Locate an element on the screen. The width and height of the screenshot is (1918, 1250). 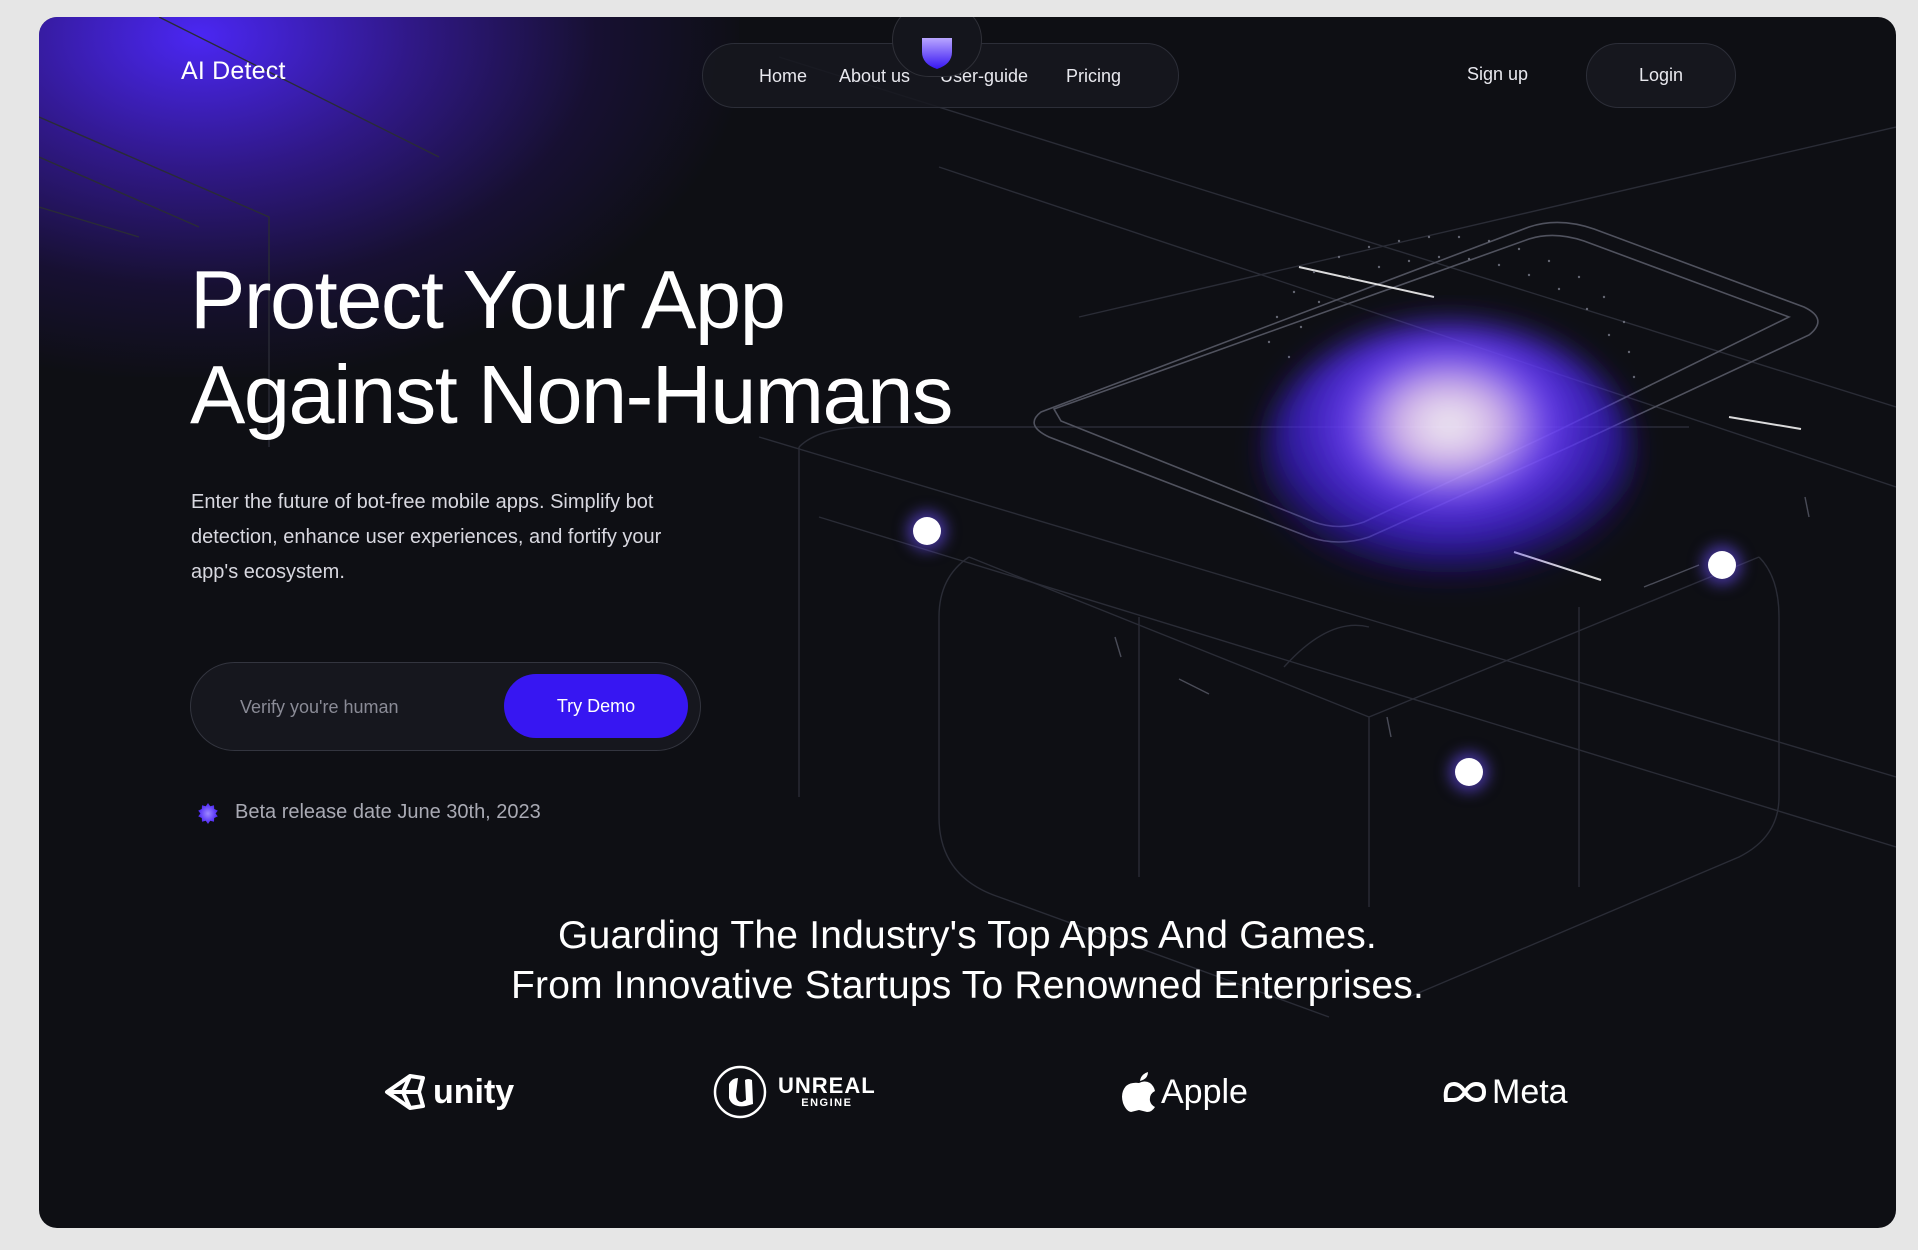
shield-icon is located at coordinates (937, 53).